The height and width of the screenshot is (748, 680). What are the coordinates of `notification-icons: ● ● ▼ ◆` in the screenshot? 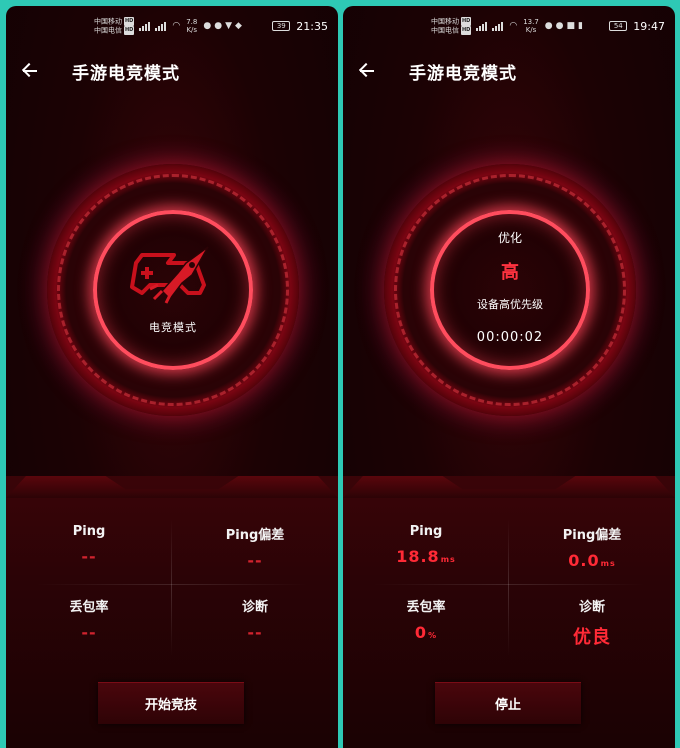 It's located at (222, 26).